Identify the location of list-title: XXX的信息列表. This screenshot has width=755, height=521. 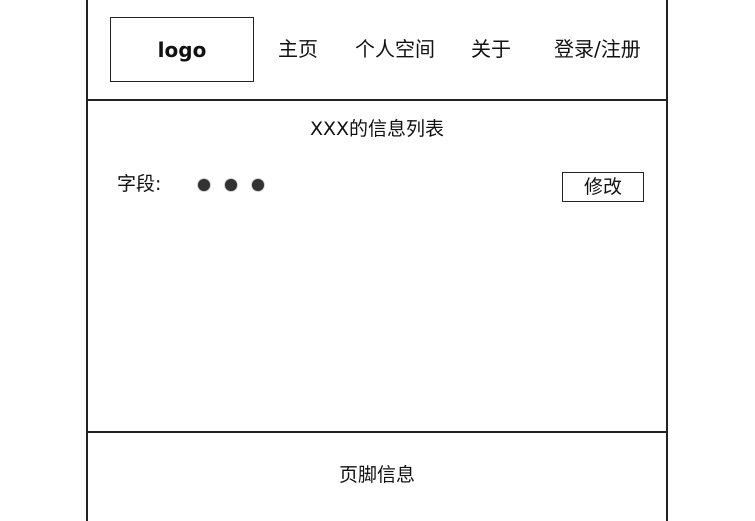
(377, 129).